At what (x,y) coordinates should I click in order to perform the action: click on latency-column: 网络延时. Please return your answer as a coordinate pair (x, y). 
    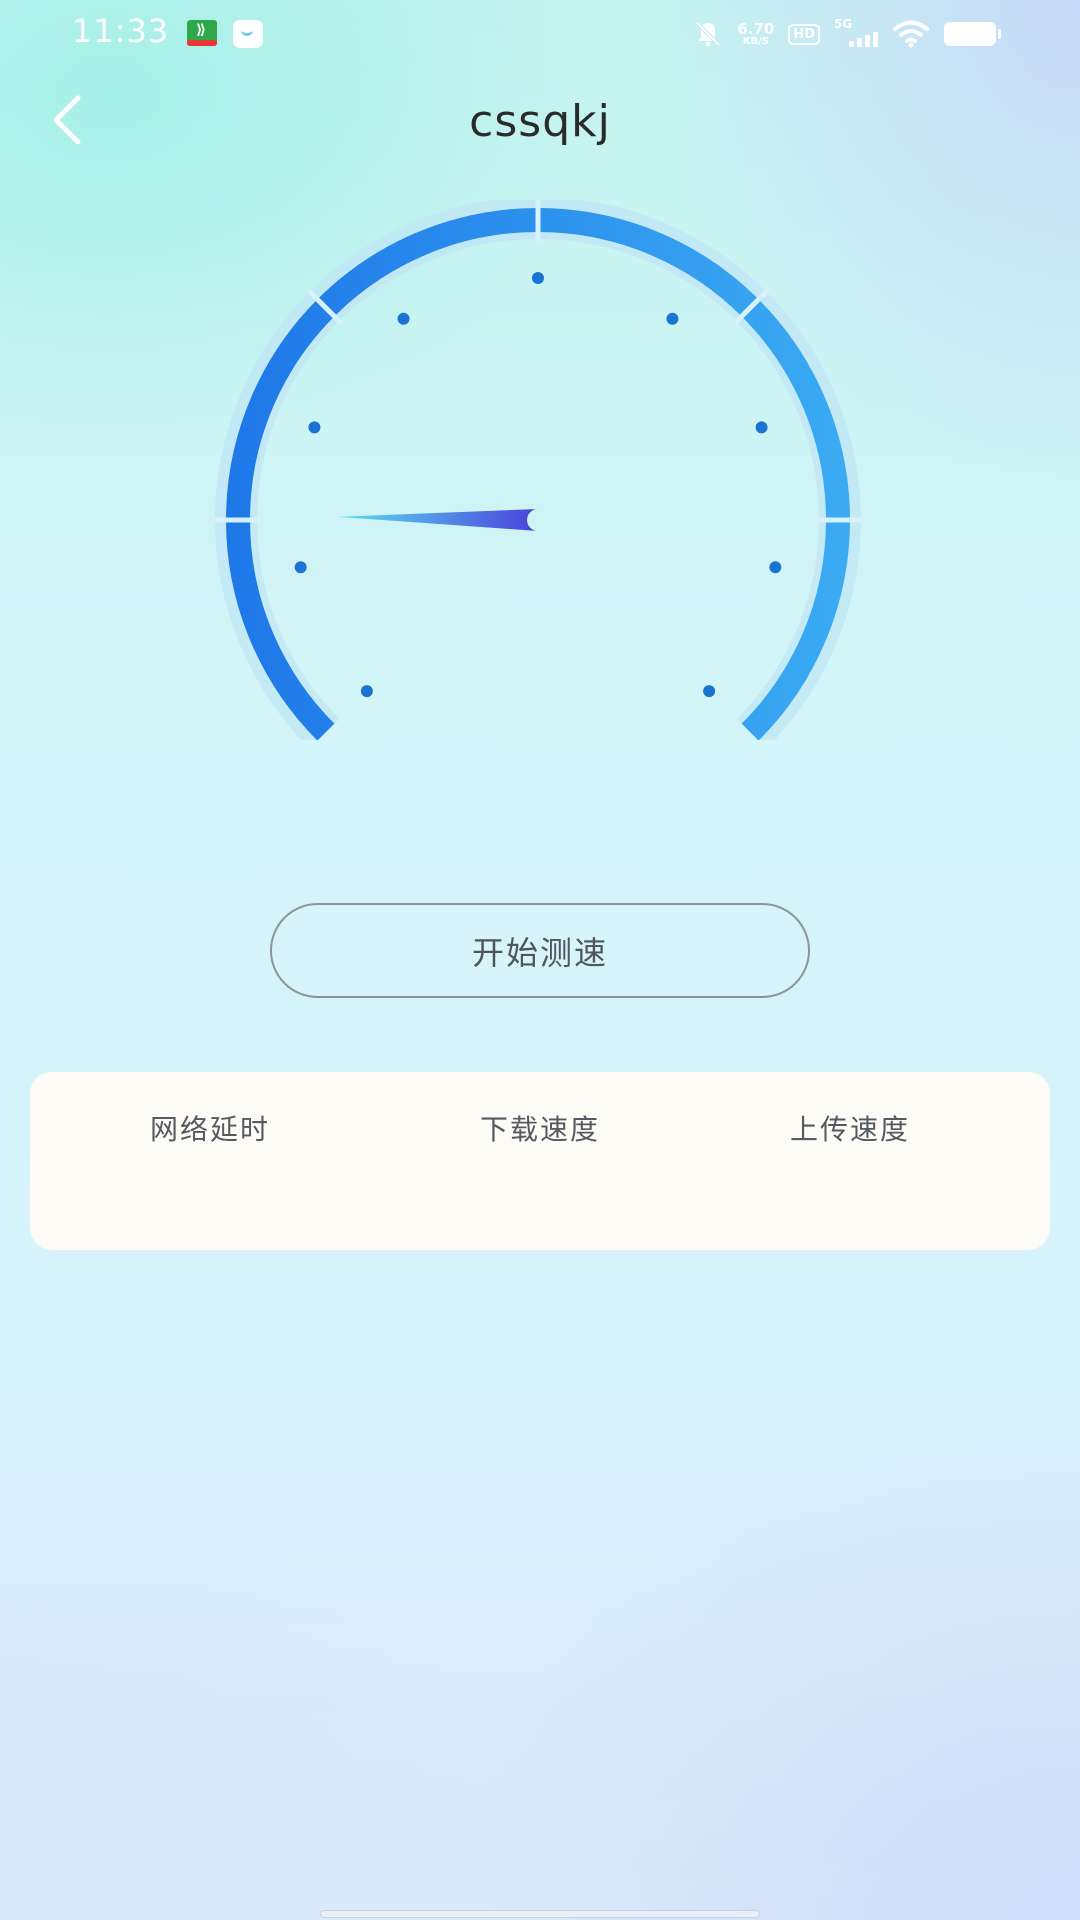
    Looking at the image, I should click on (210, 1128).